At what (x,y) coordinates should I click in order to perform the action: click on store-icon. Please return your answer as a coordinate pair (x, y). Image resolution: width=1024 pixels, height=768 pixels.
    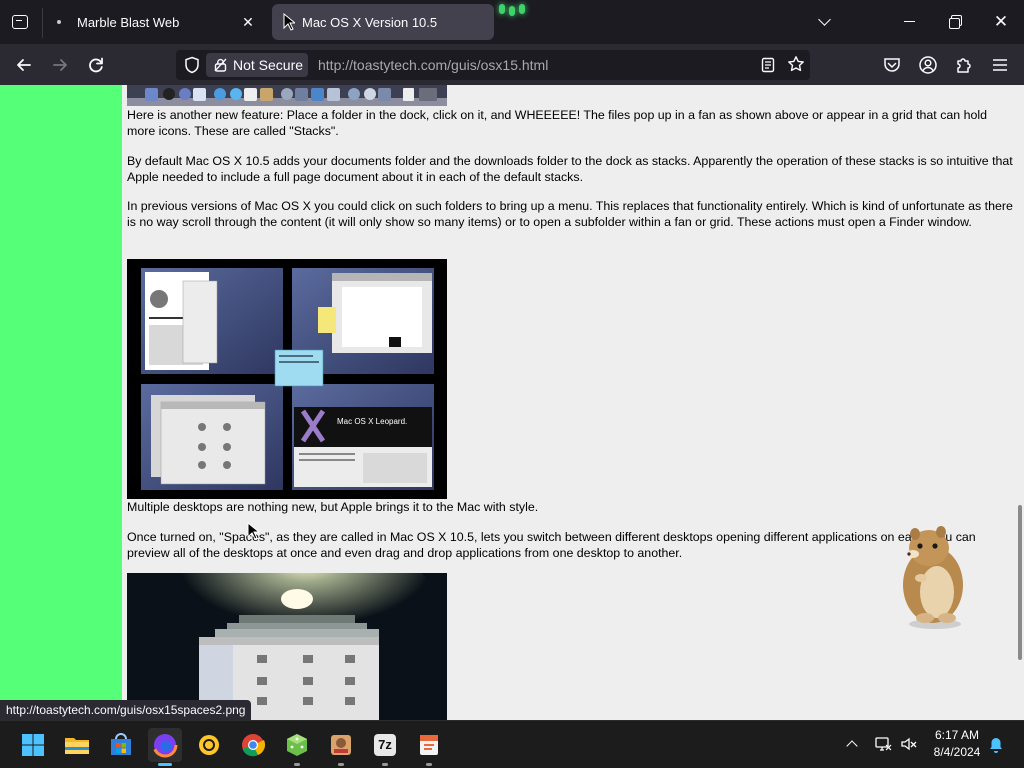
    Looking at the image, I should click on (121, 744).